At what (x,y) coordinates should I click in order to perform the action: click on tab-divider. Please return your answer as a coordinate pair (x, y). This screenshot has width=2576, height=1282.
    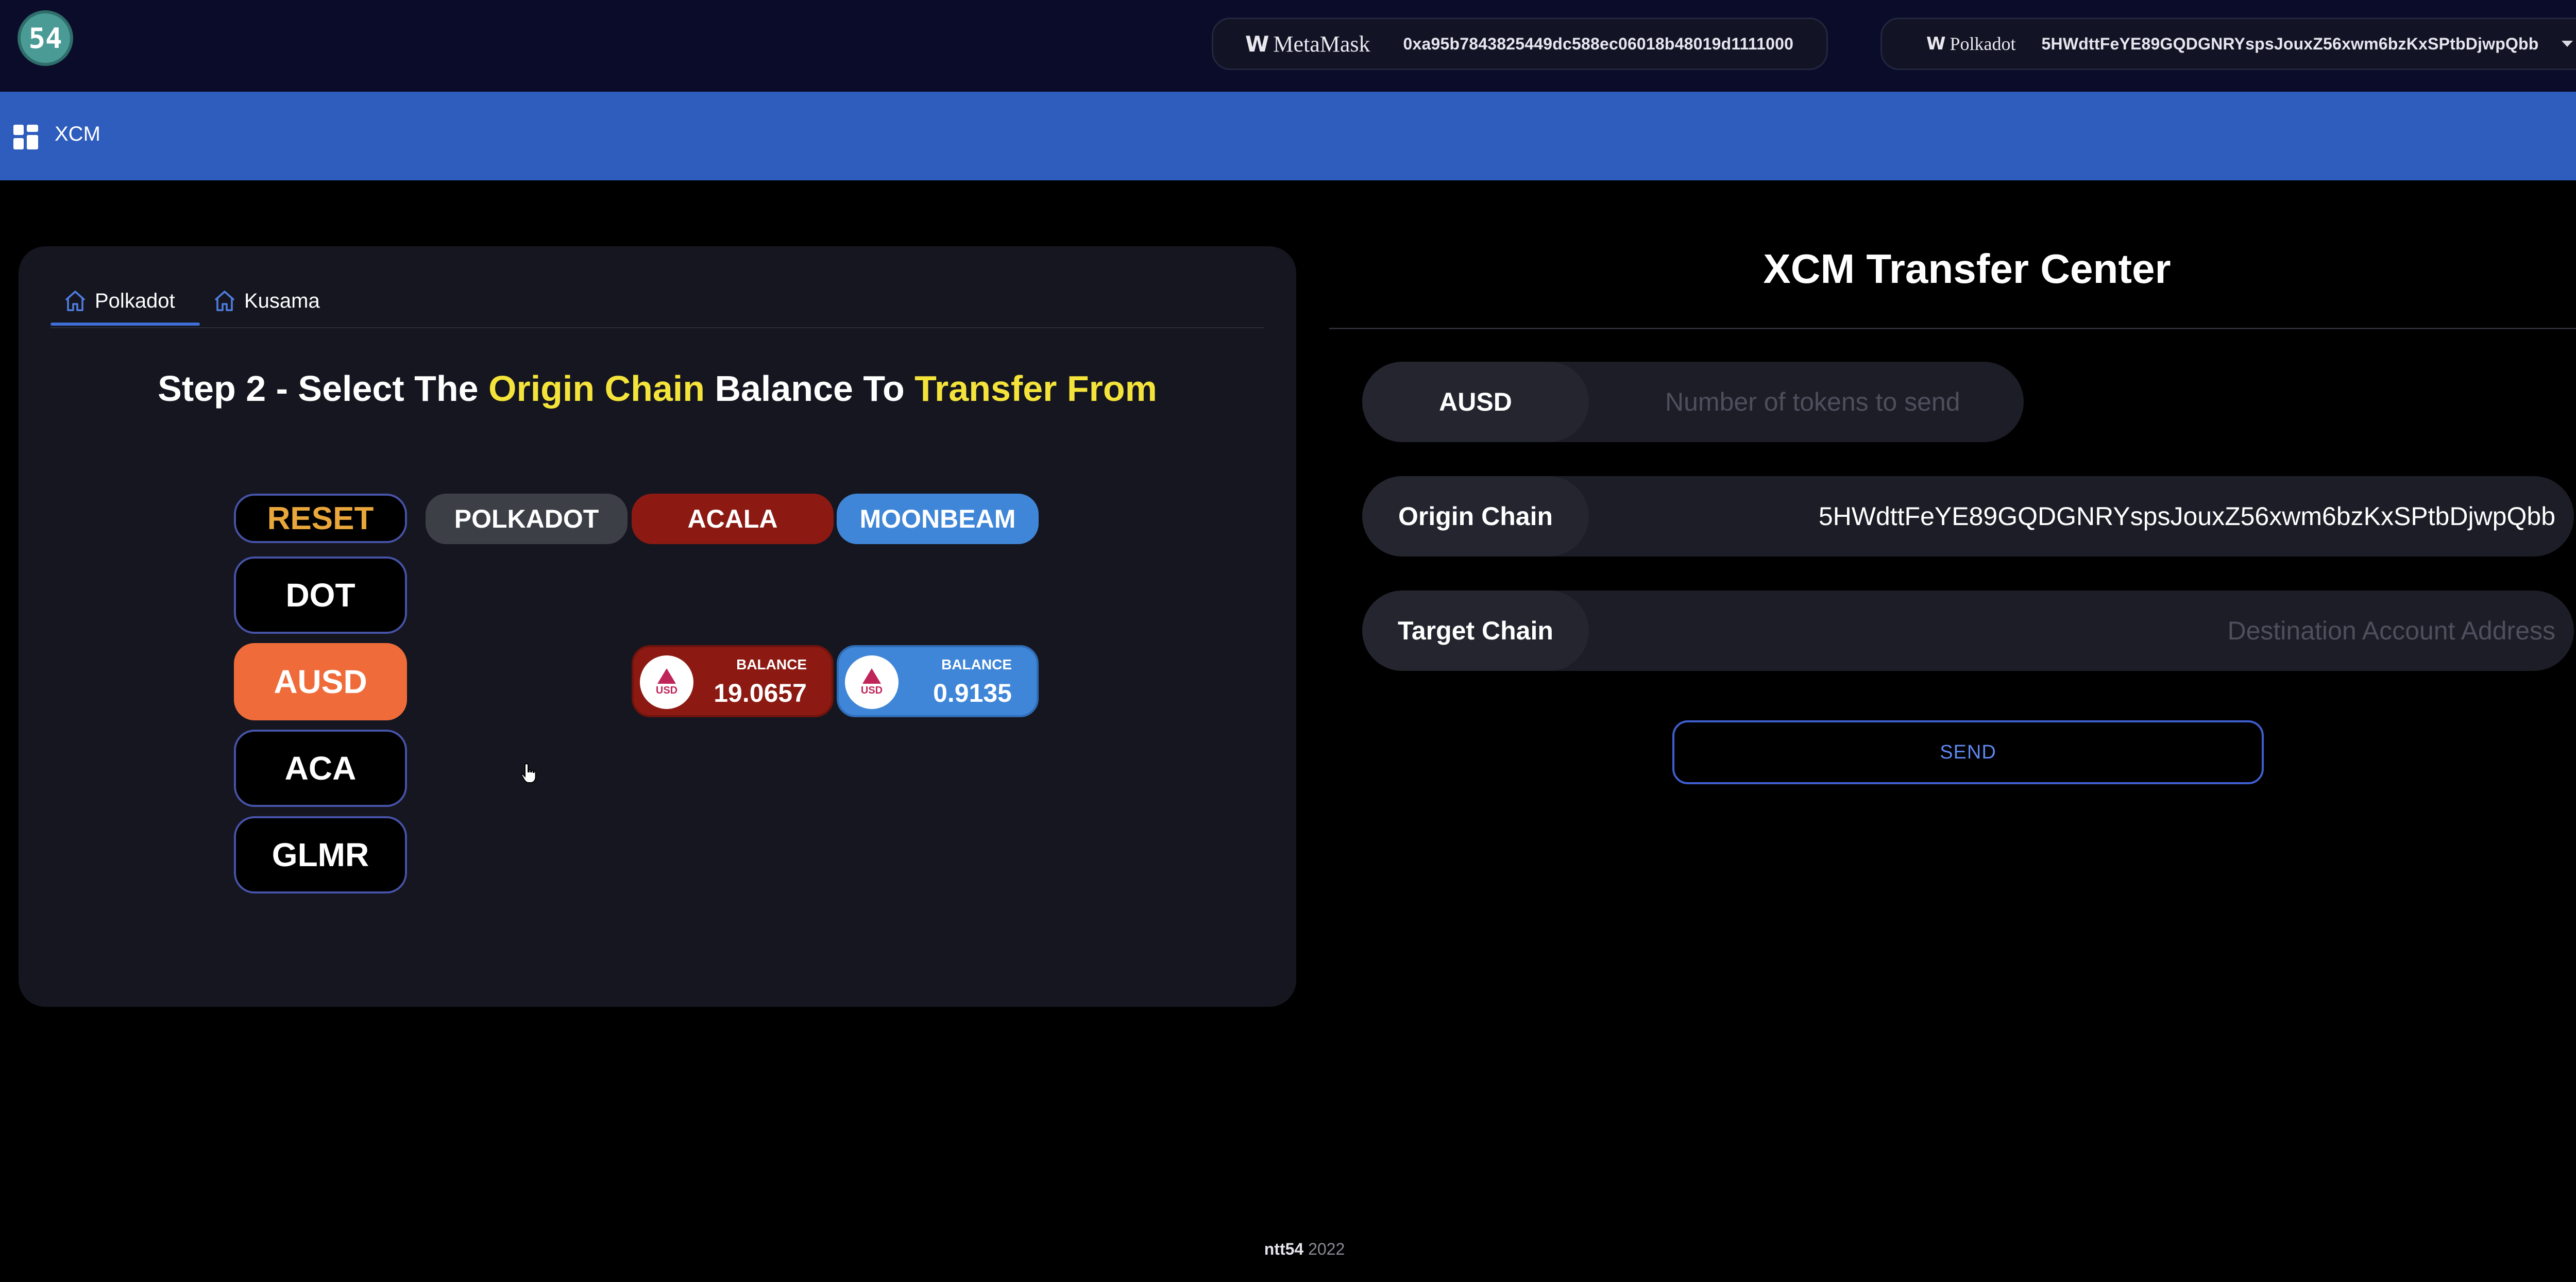
    Looking at the image, I should click on (657, 327).